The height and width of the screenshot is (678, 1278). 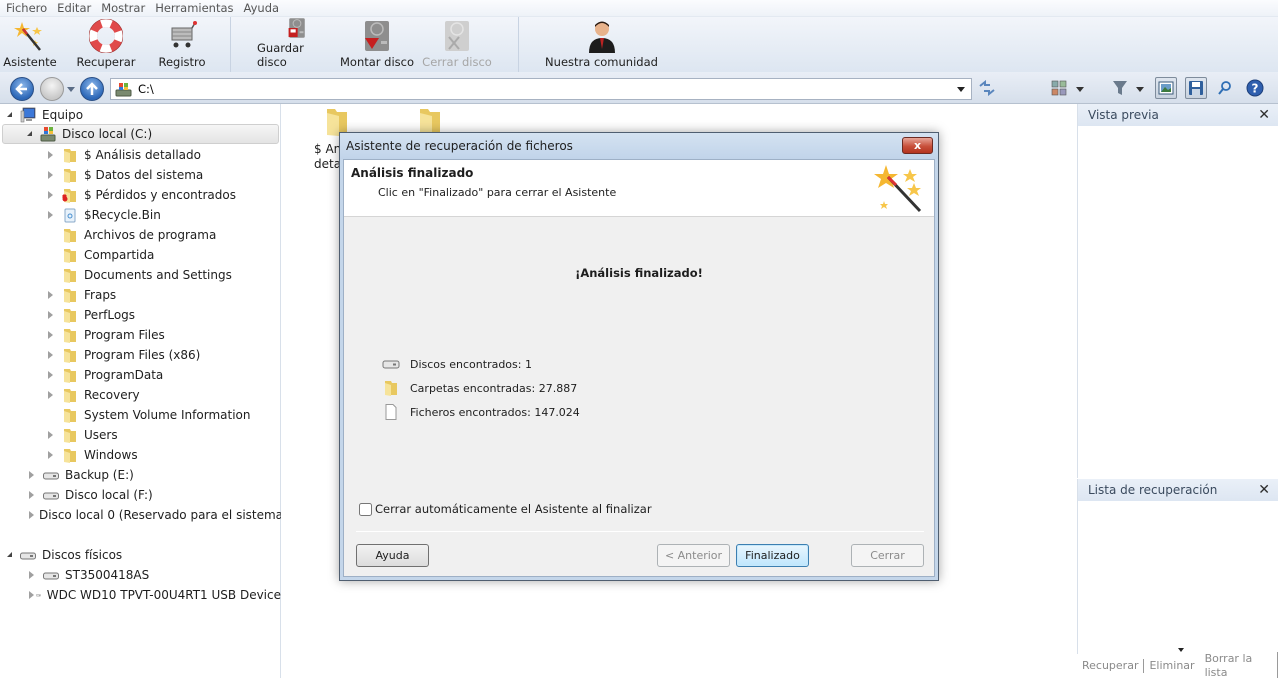 What do you see at coordinates (52, 89) in the screenshot?
I see `forward-button` at bounding box center [52, 89].